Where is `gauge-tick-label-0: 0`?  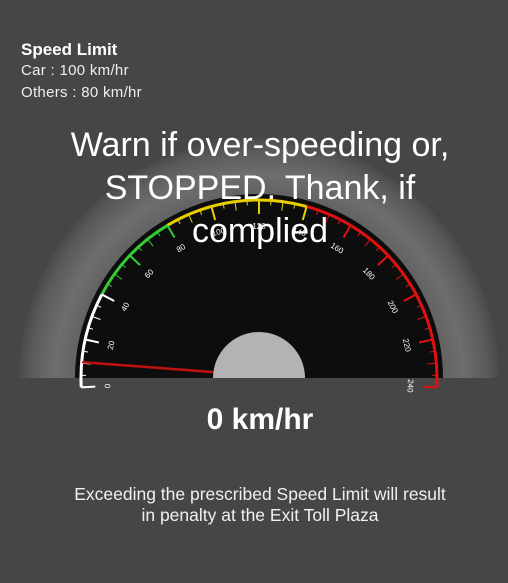 gauge-tick-label-0: 0 is located at coordinates (107, 385).